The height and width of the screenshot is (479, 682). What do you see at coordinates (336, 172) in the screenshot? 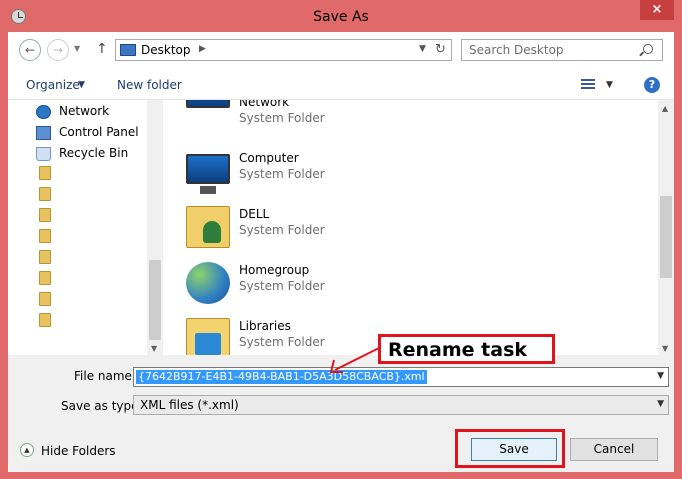
I see `list-item-computer: Computer System Folder` at bounding box center [336, 172].